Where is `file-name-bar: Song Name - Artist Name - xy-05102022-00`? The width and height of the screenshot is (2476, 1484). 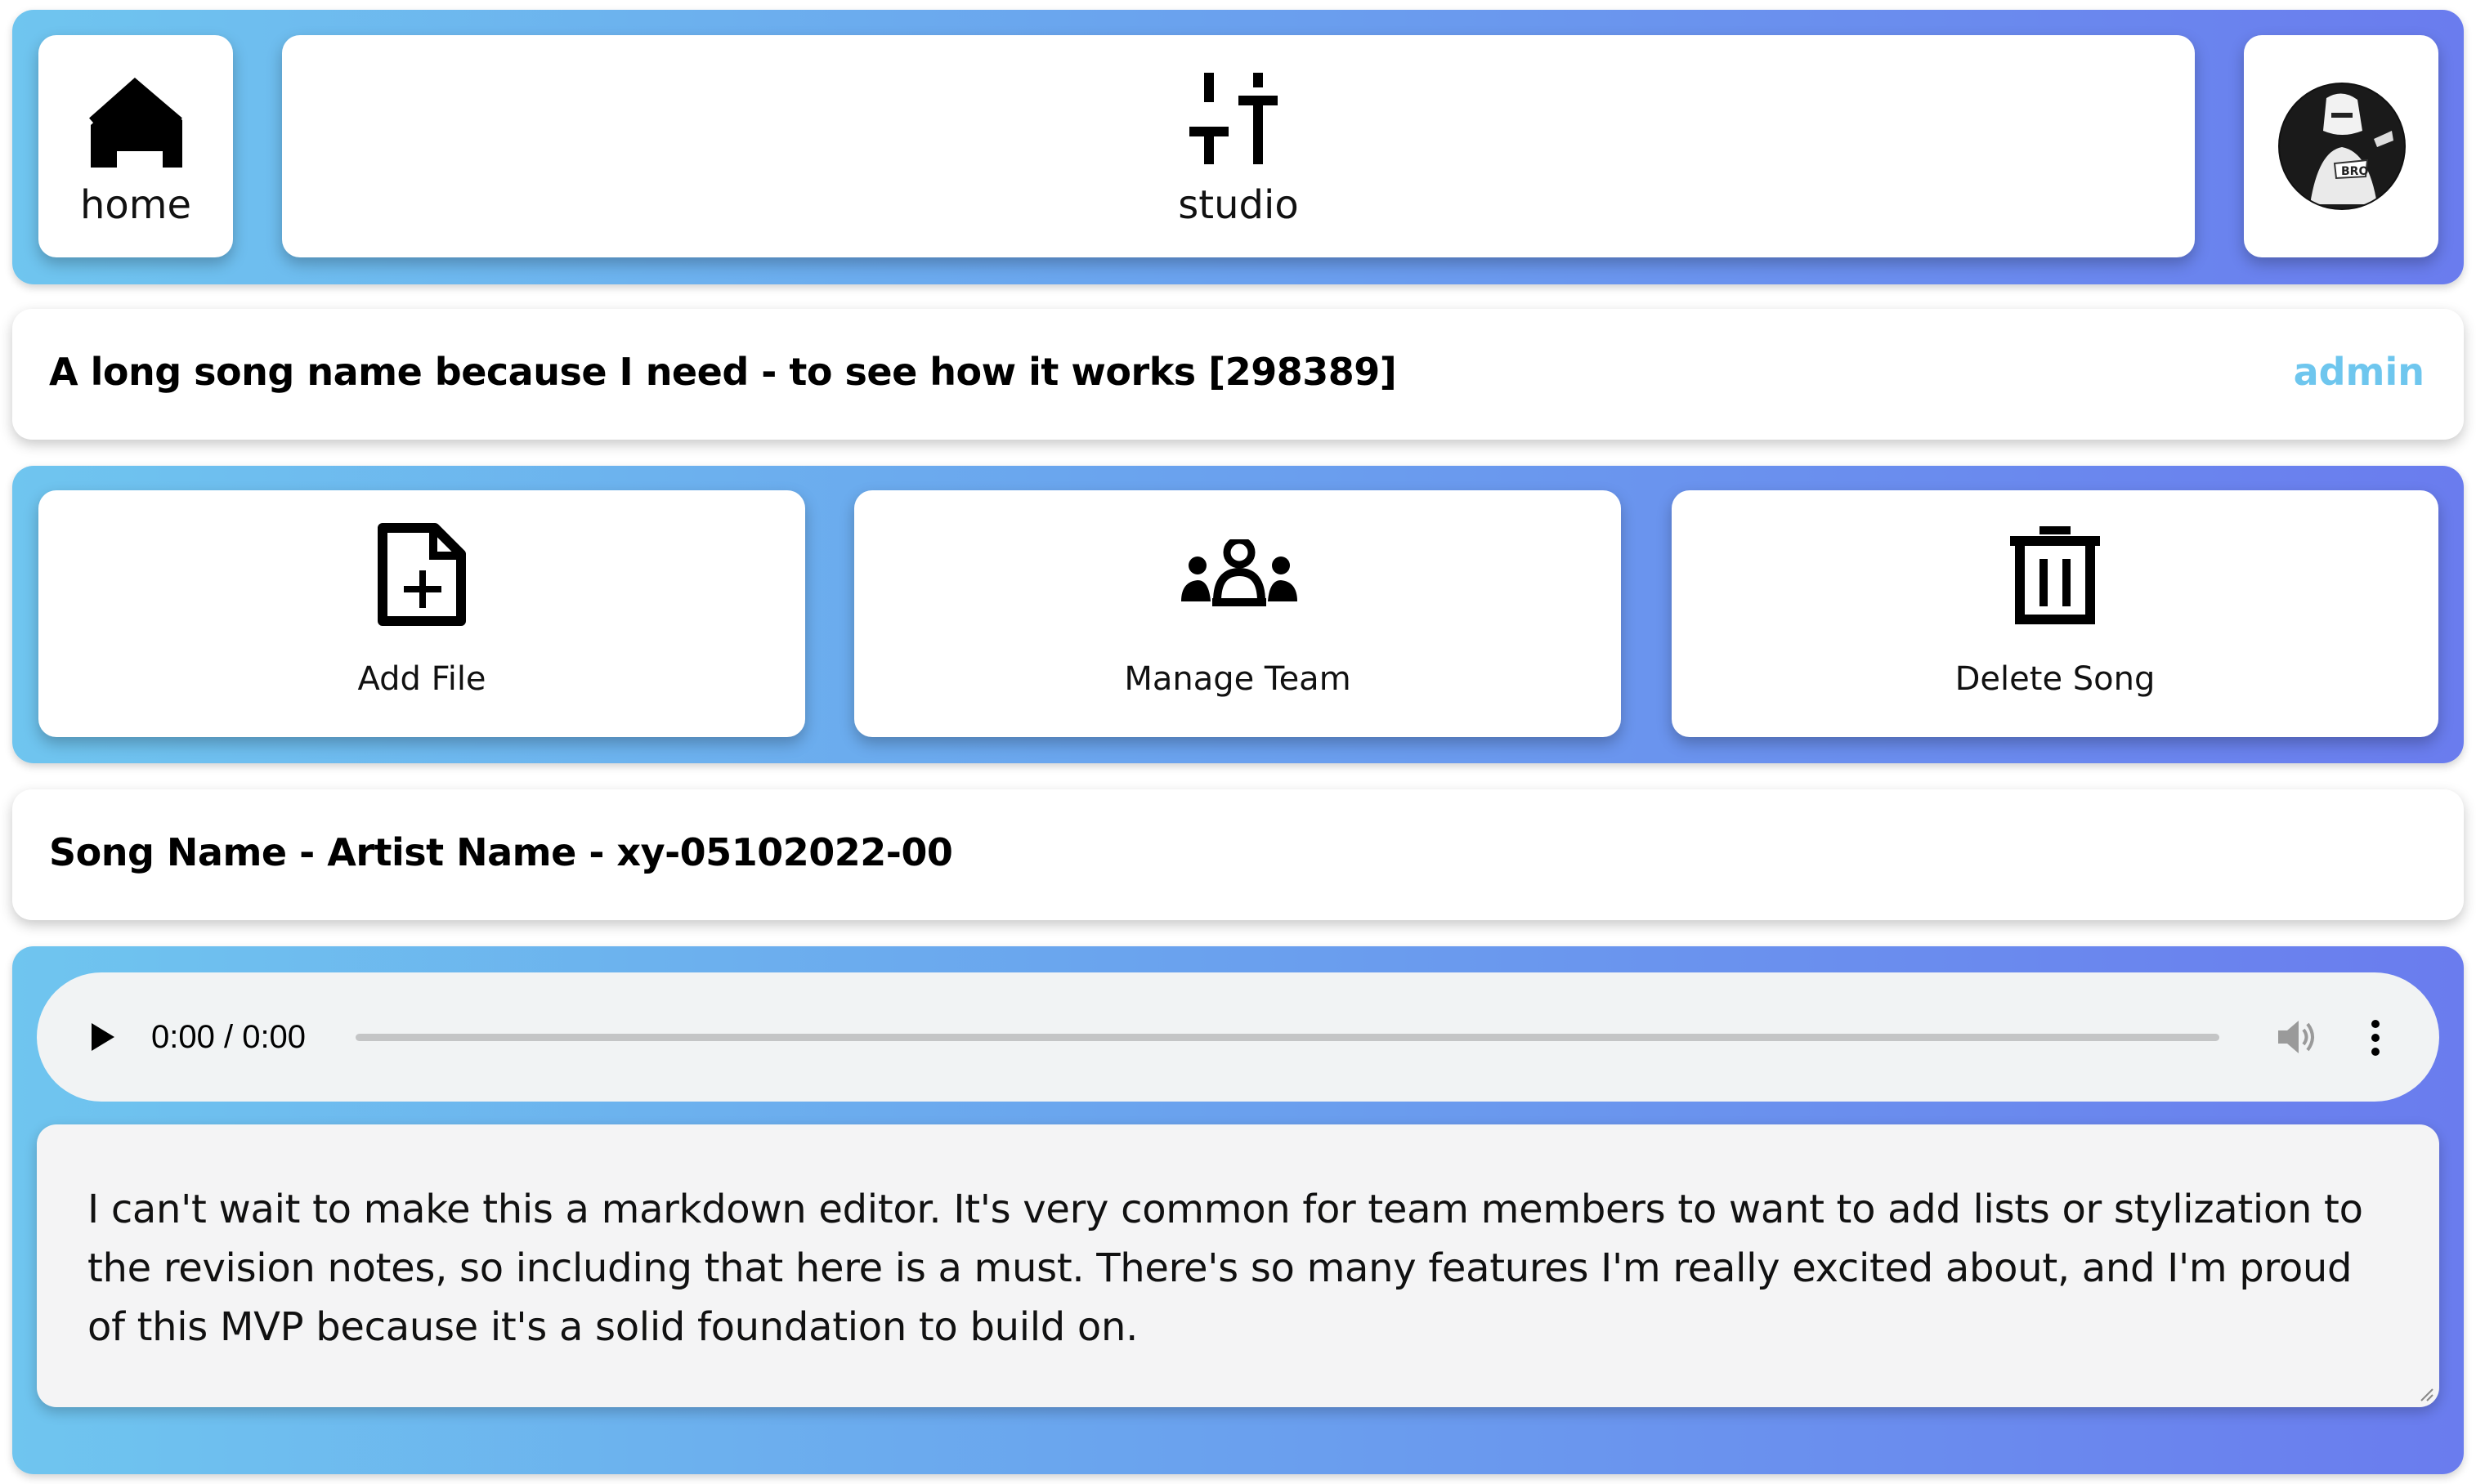 file-name-bar: Song Name - Artist Name - xy-05102022-00 is located at coordinates (1238, 854).